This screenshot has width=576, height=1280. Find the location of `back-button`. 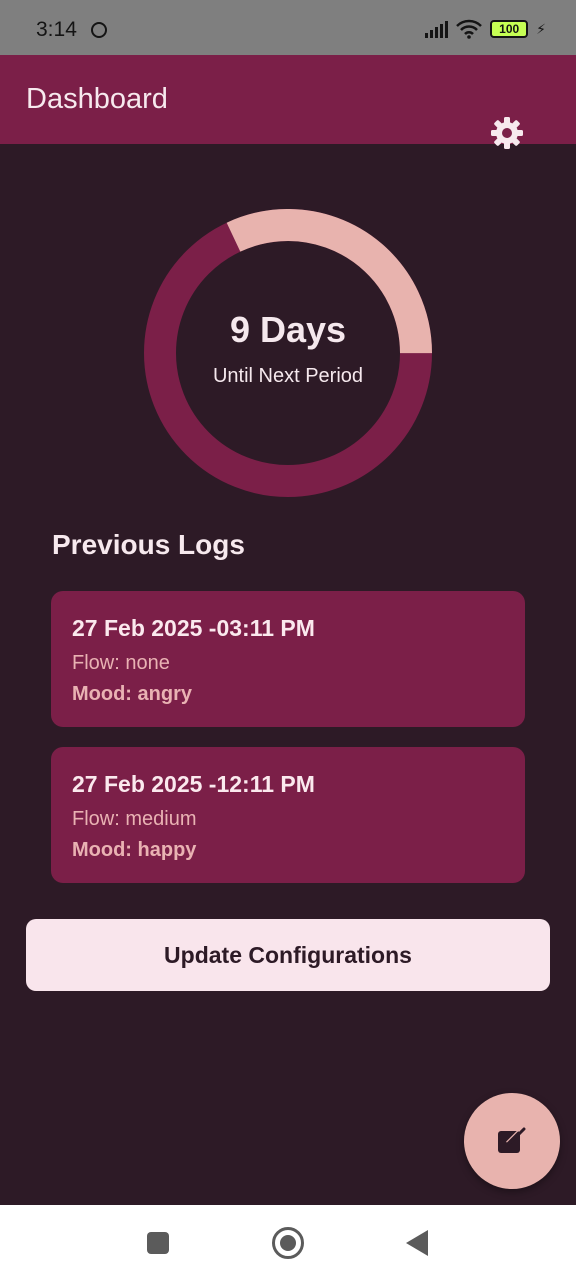

back-button is located at coordinates (417, 1243).